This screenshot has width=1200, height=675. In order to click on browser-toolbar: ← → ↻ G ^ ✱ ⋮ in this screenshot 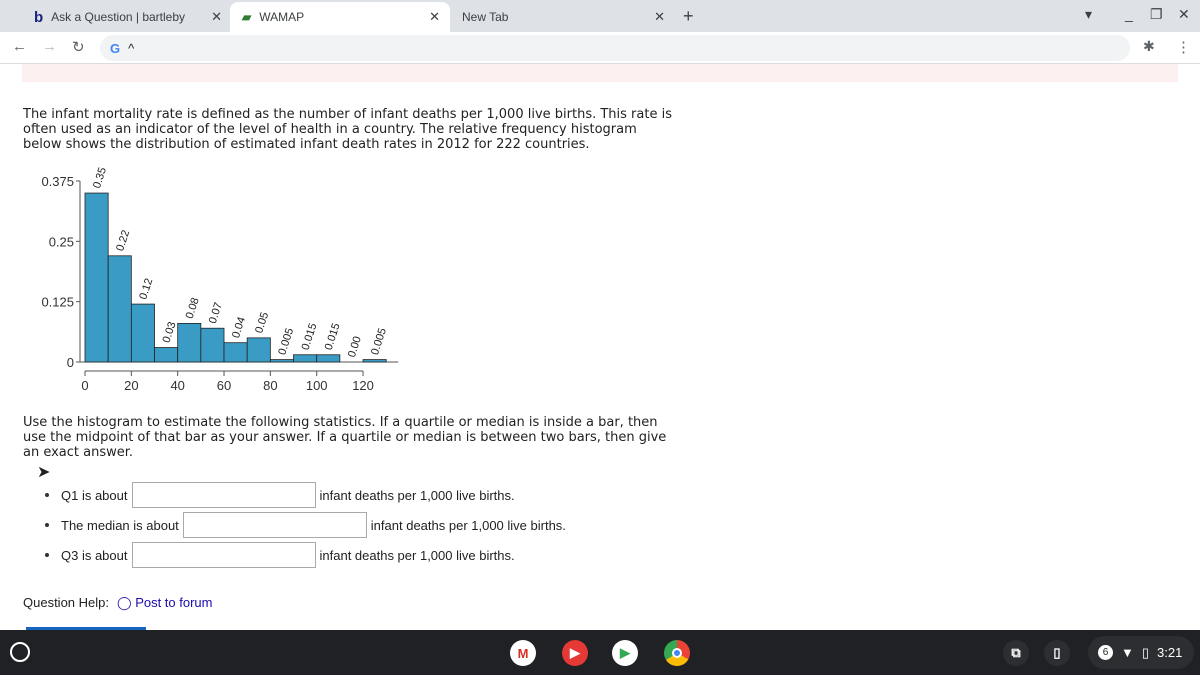, I will do `click(600, 48)`.